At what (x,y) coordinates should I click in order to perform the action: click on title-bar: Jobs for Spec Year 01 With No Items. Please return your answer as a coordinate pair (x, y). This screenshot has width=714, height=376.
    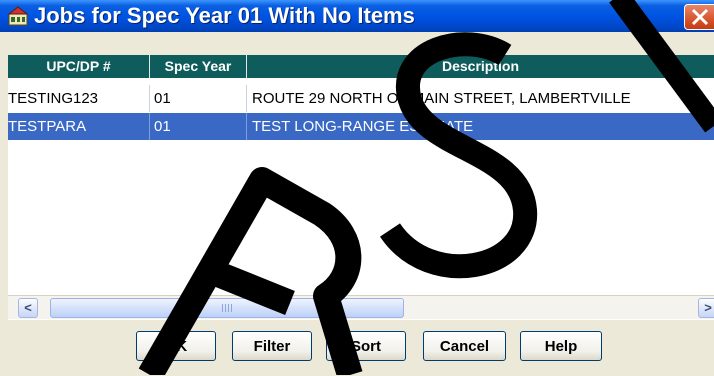
    Looking at the image, I should click on (357, 16).